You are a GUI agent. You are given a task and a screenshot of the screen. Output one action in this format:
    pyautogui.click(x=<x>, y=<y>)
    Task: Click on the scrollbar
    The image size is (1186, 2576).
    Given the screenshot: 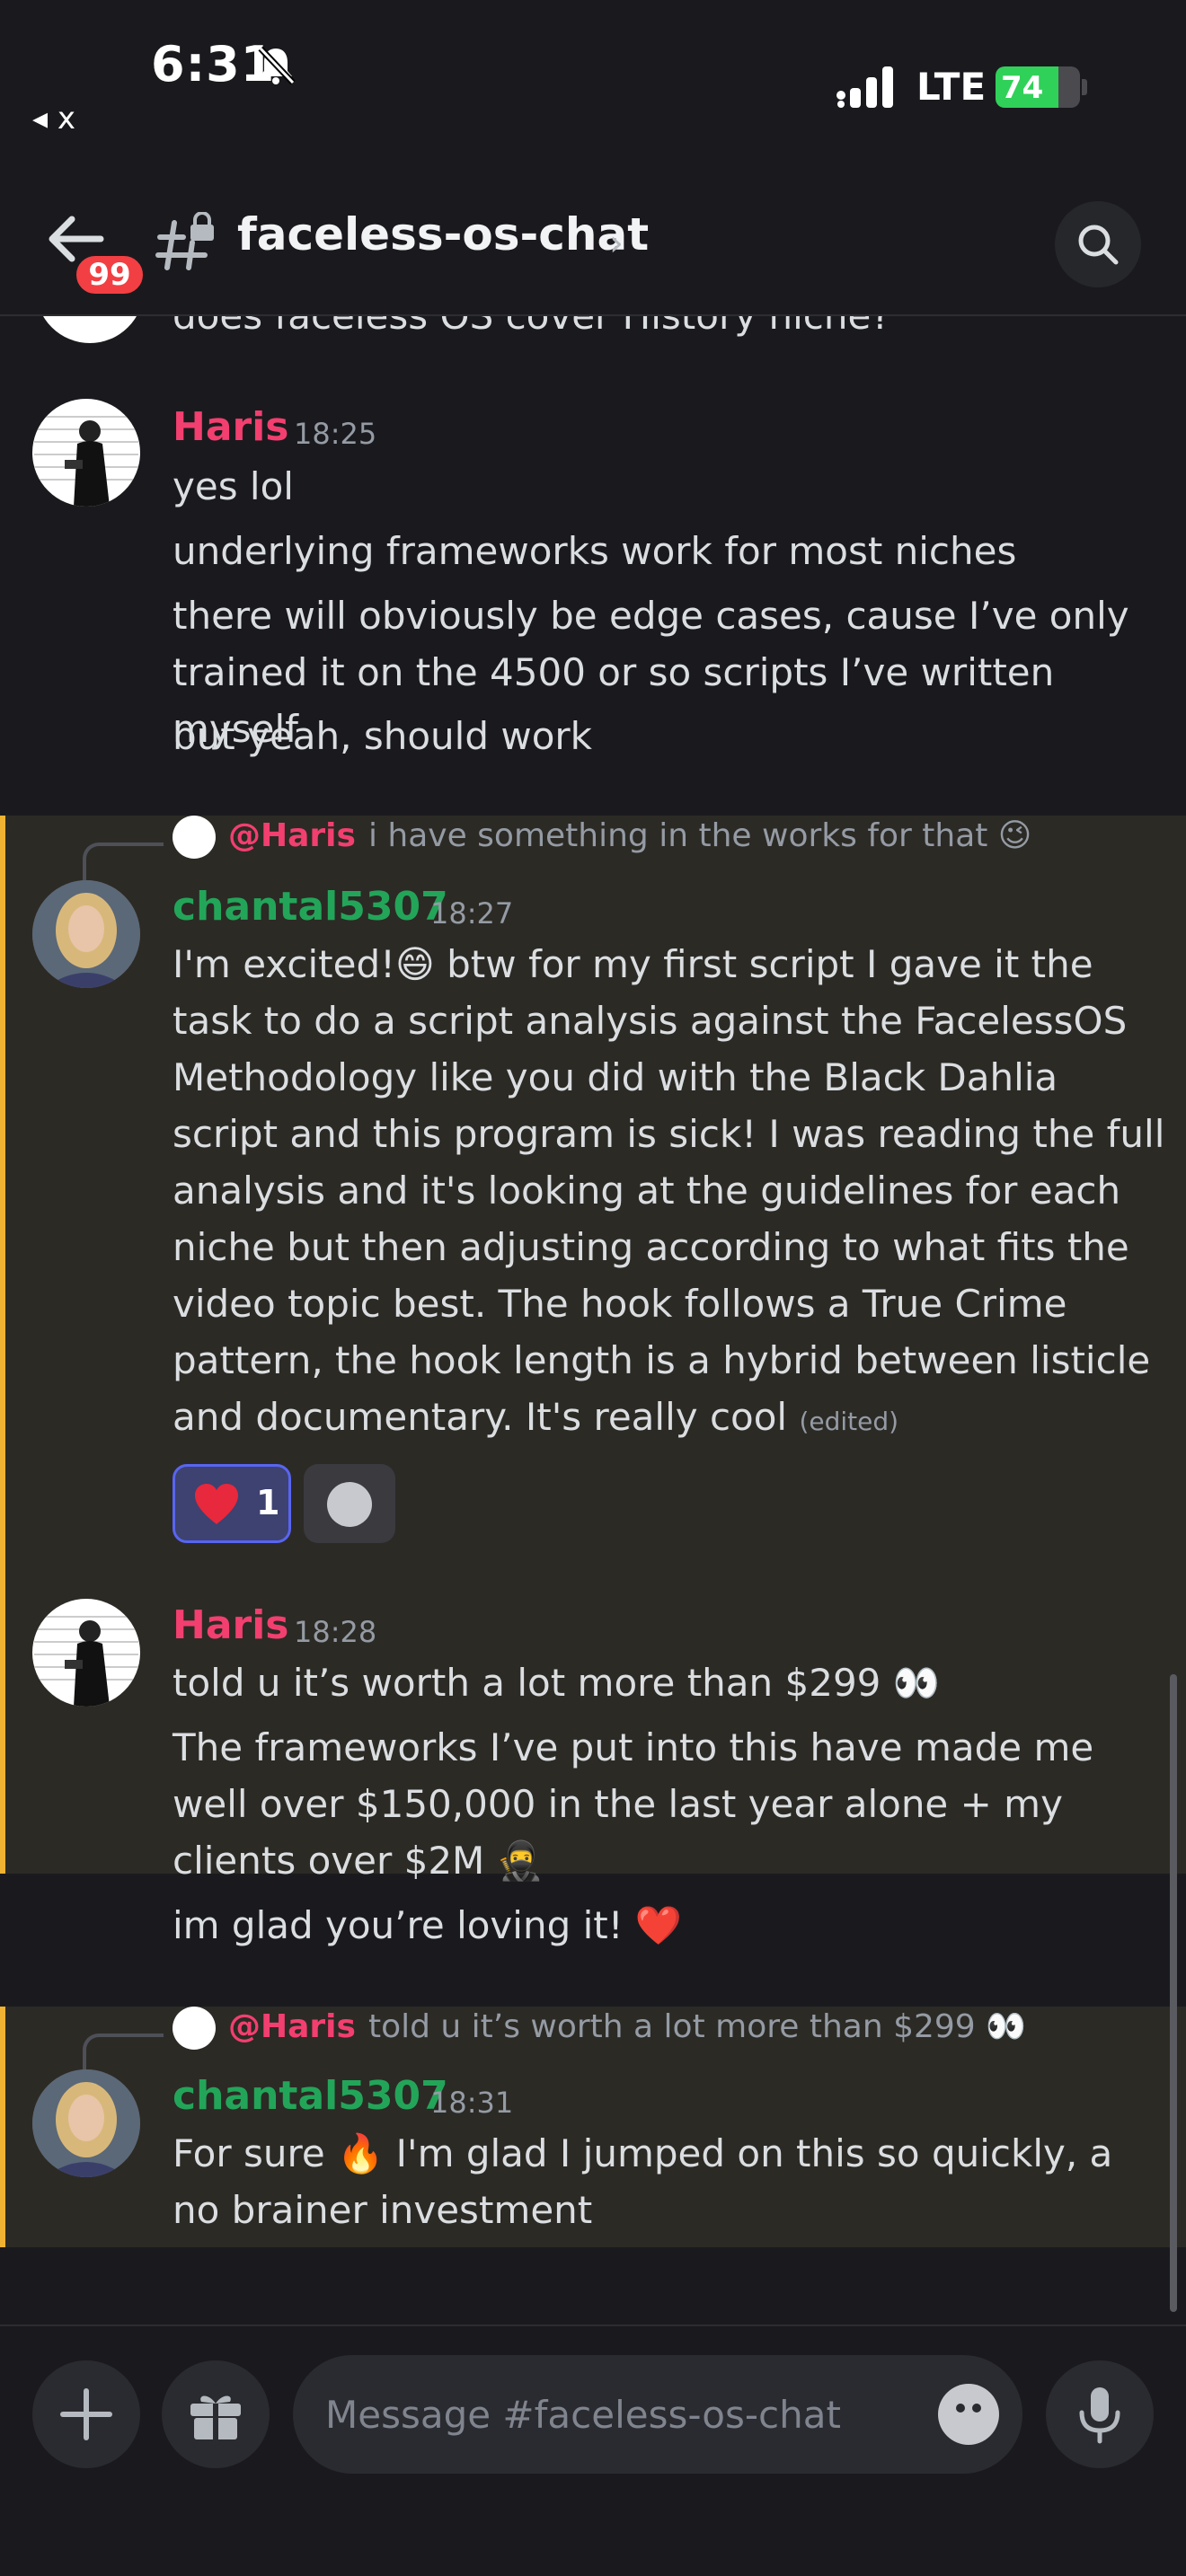 What is the action you would take?
    pyautogui.click(x=1173, y=1993)
    